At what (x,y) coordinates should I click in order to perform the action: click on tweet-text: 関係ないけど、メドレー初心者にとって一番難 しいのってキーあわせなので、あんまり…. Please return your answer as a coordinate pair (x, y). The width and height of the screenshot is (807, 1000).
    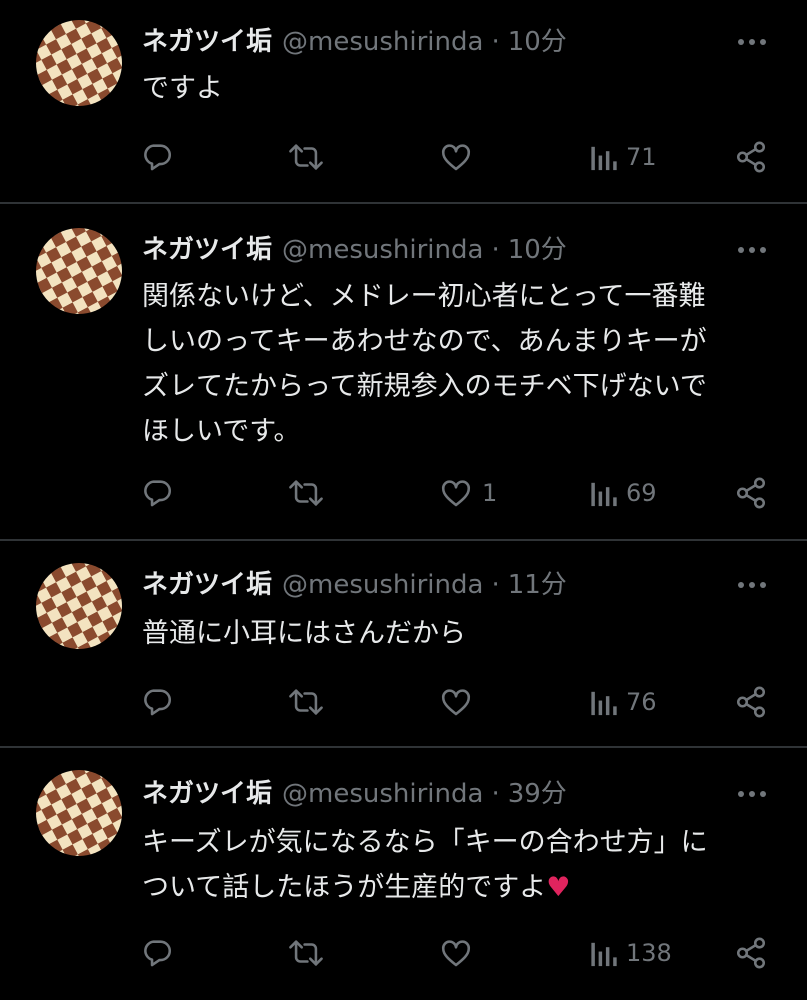
    Looking at the image, I should click on (457, 364).